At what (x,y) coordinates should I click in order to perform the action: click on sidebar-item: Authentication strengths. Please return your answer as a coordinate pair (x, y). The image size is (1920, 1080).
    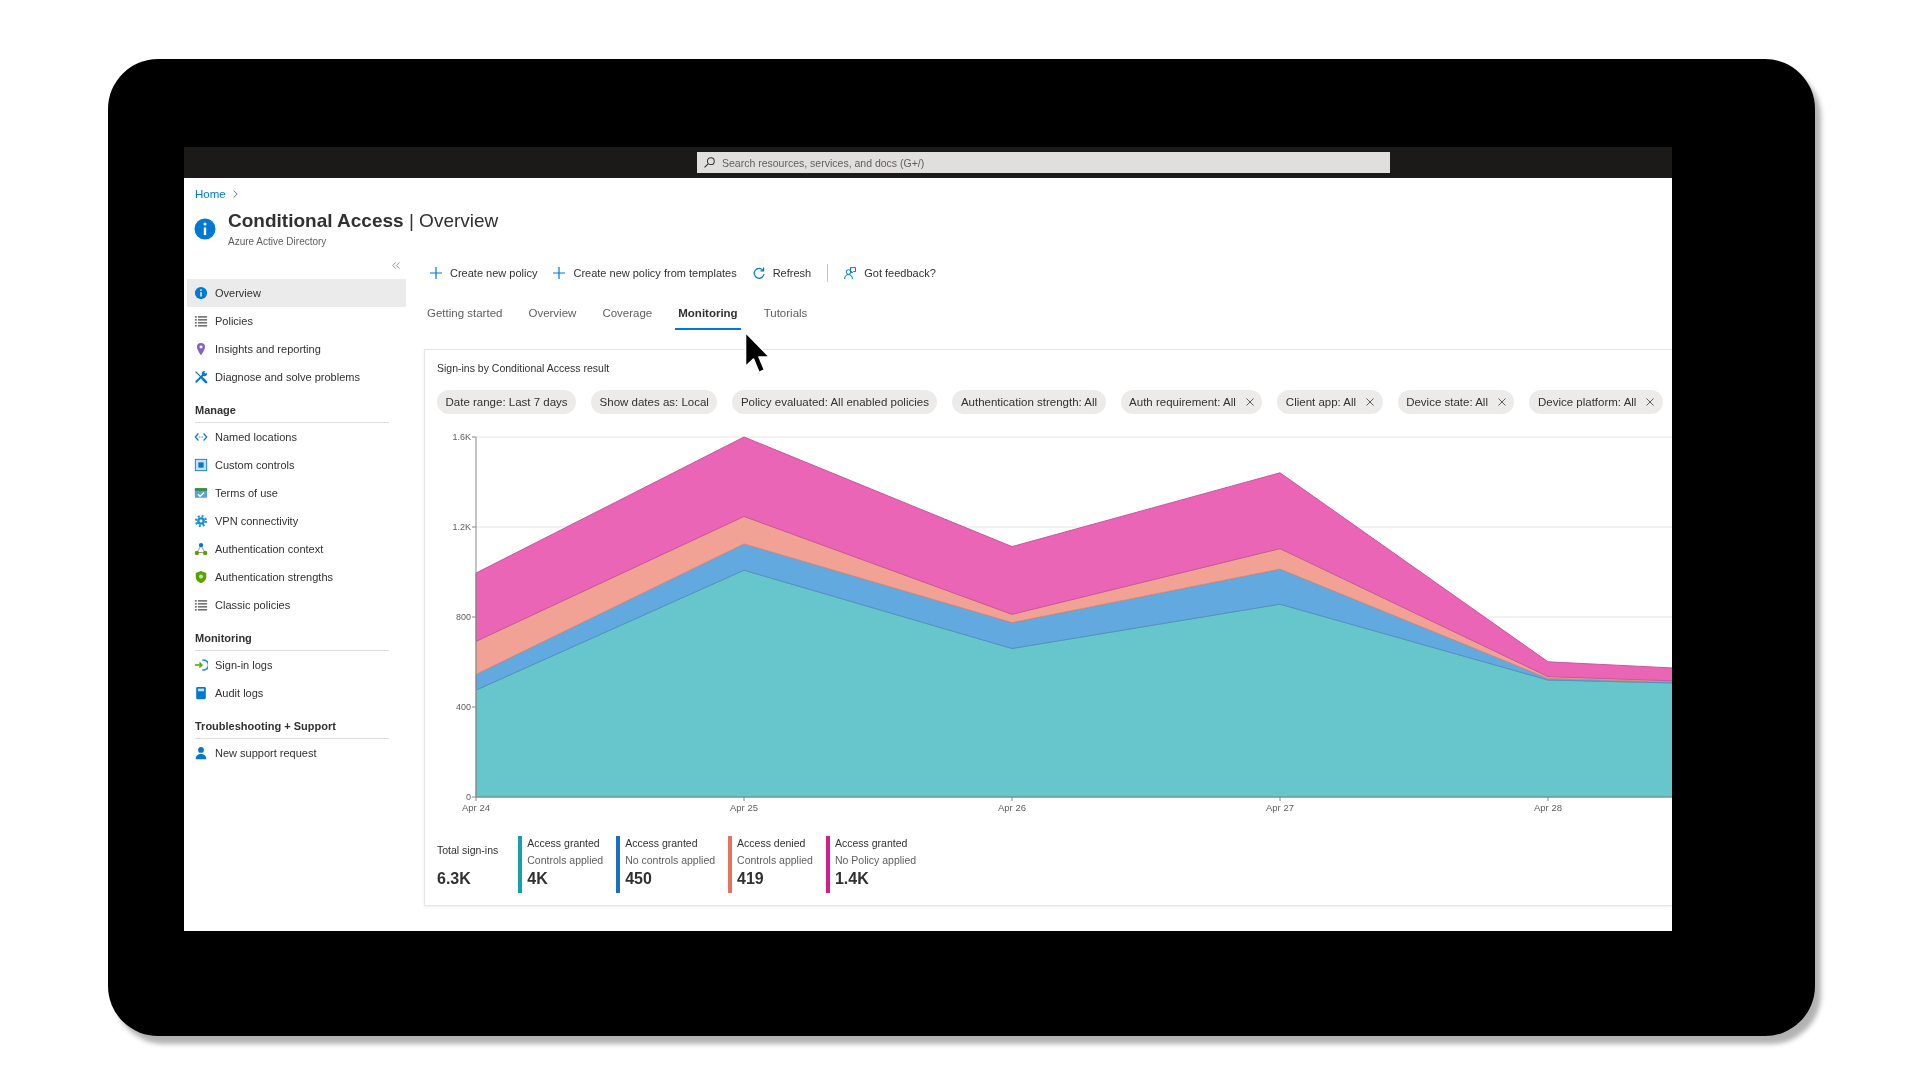
    Looking at the image, I should click on (296, 577).